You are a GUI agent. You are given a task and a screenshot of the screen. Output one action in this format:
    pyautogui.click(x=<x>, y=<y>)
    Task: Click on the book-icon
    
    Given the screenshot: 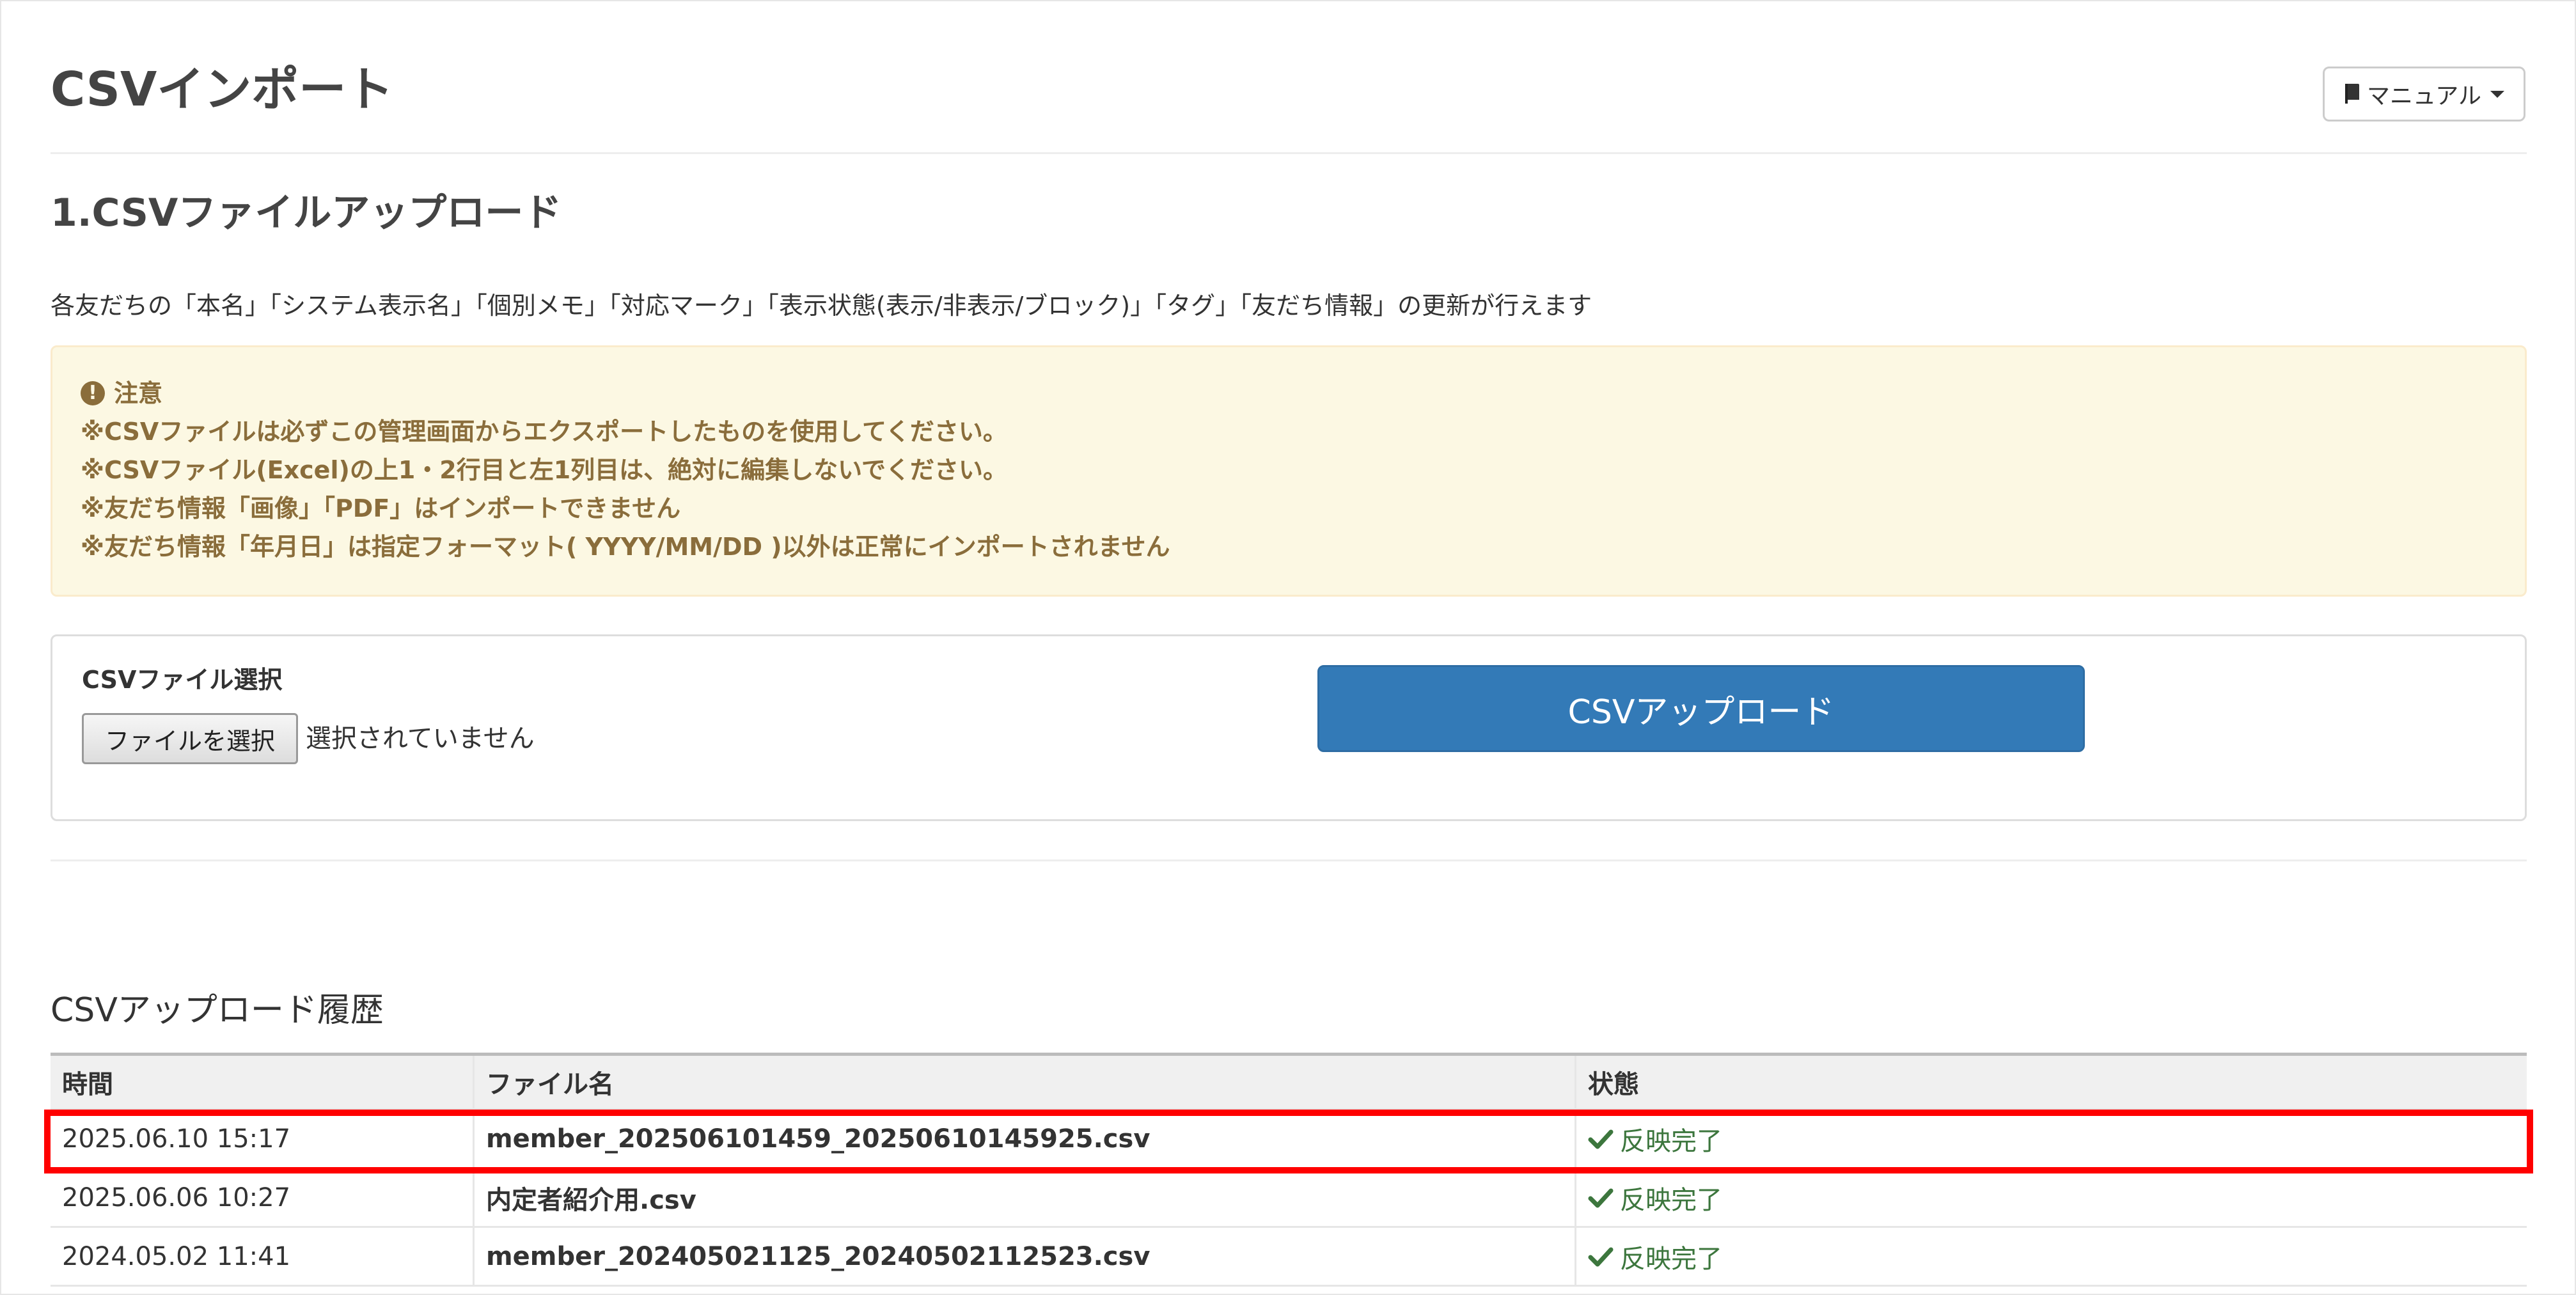 What is the action you would take?
    pyautogui.click(x=2352, y=94)
    